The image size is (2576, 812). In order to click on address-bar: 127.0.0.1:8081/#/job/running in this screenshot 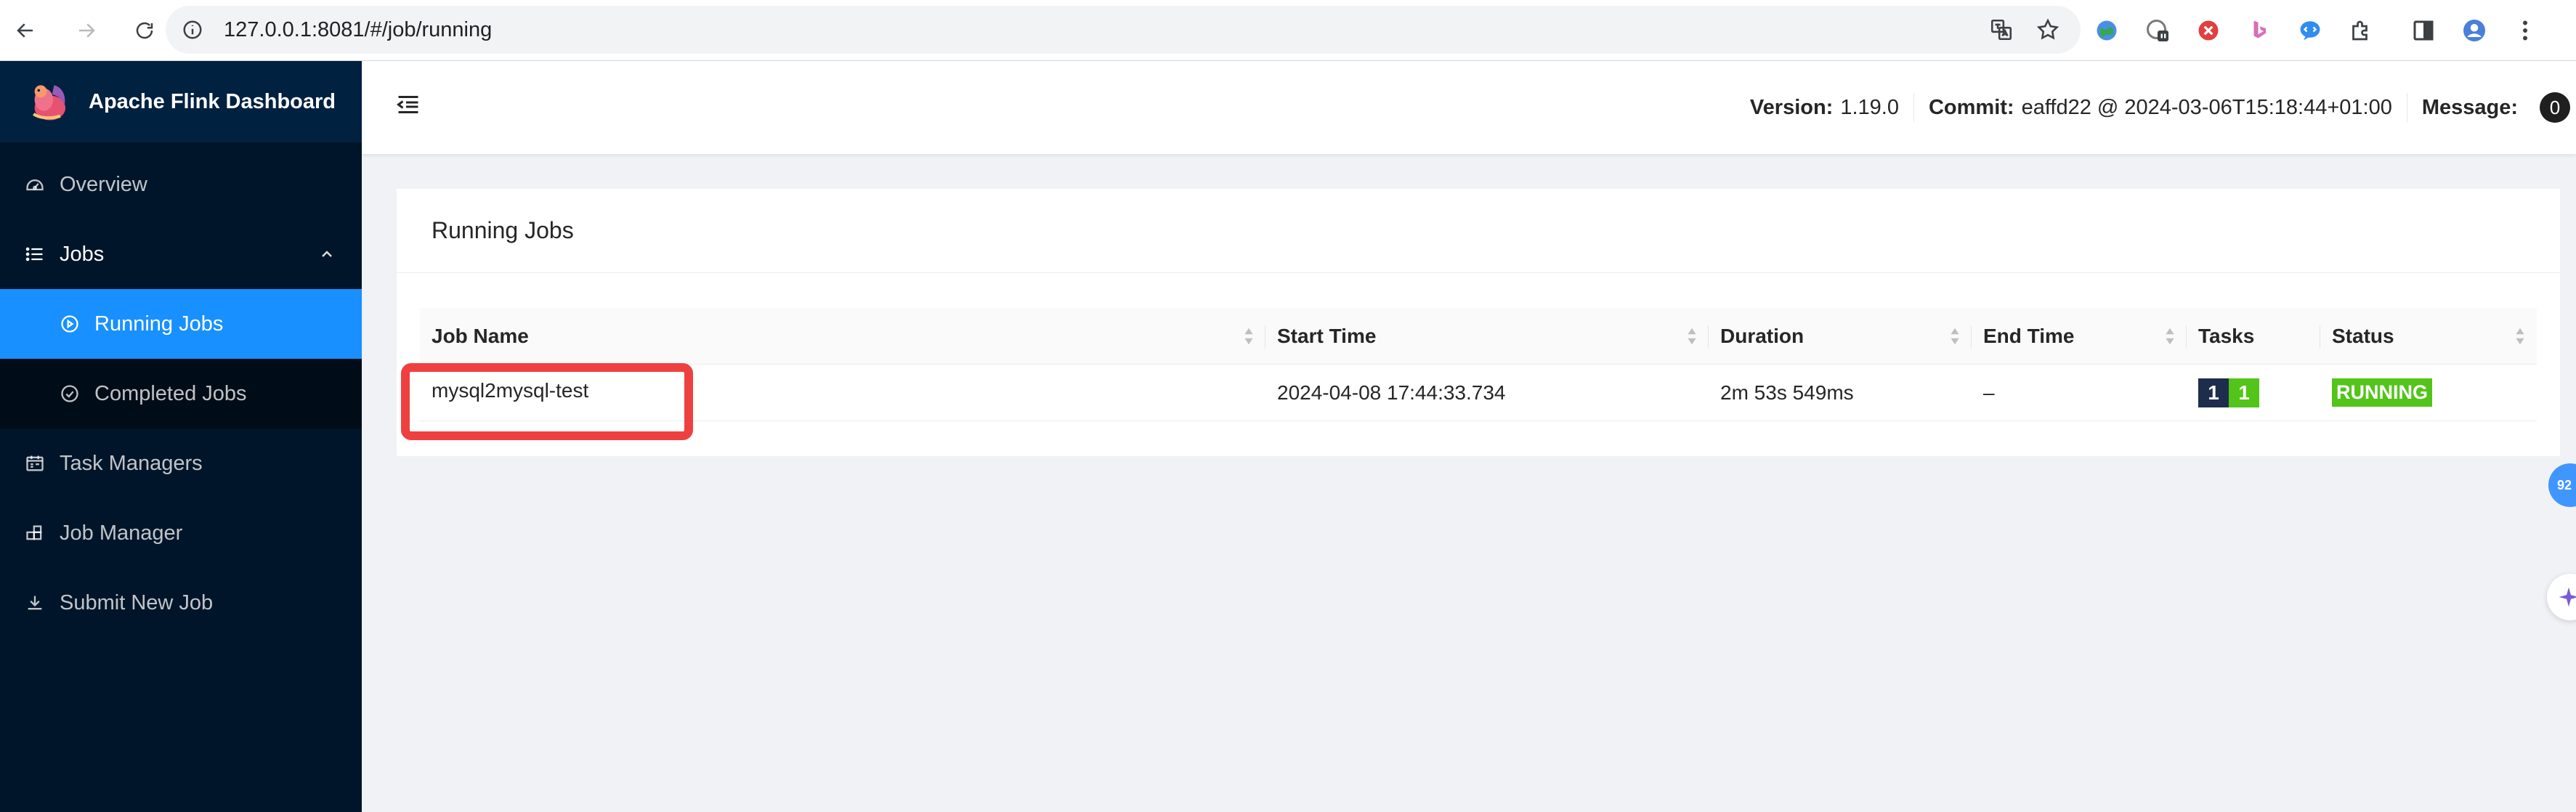, I will do `click(1123, 30)`.